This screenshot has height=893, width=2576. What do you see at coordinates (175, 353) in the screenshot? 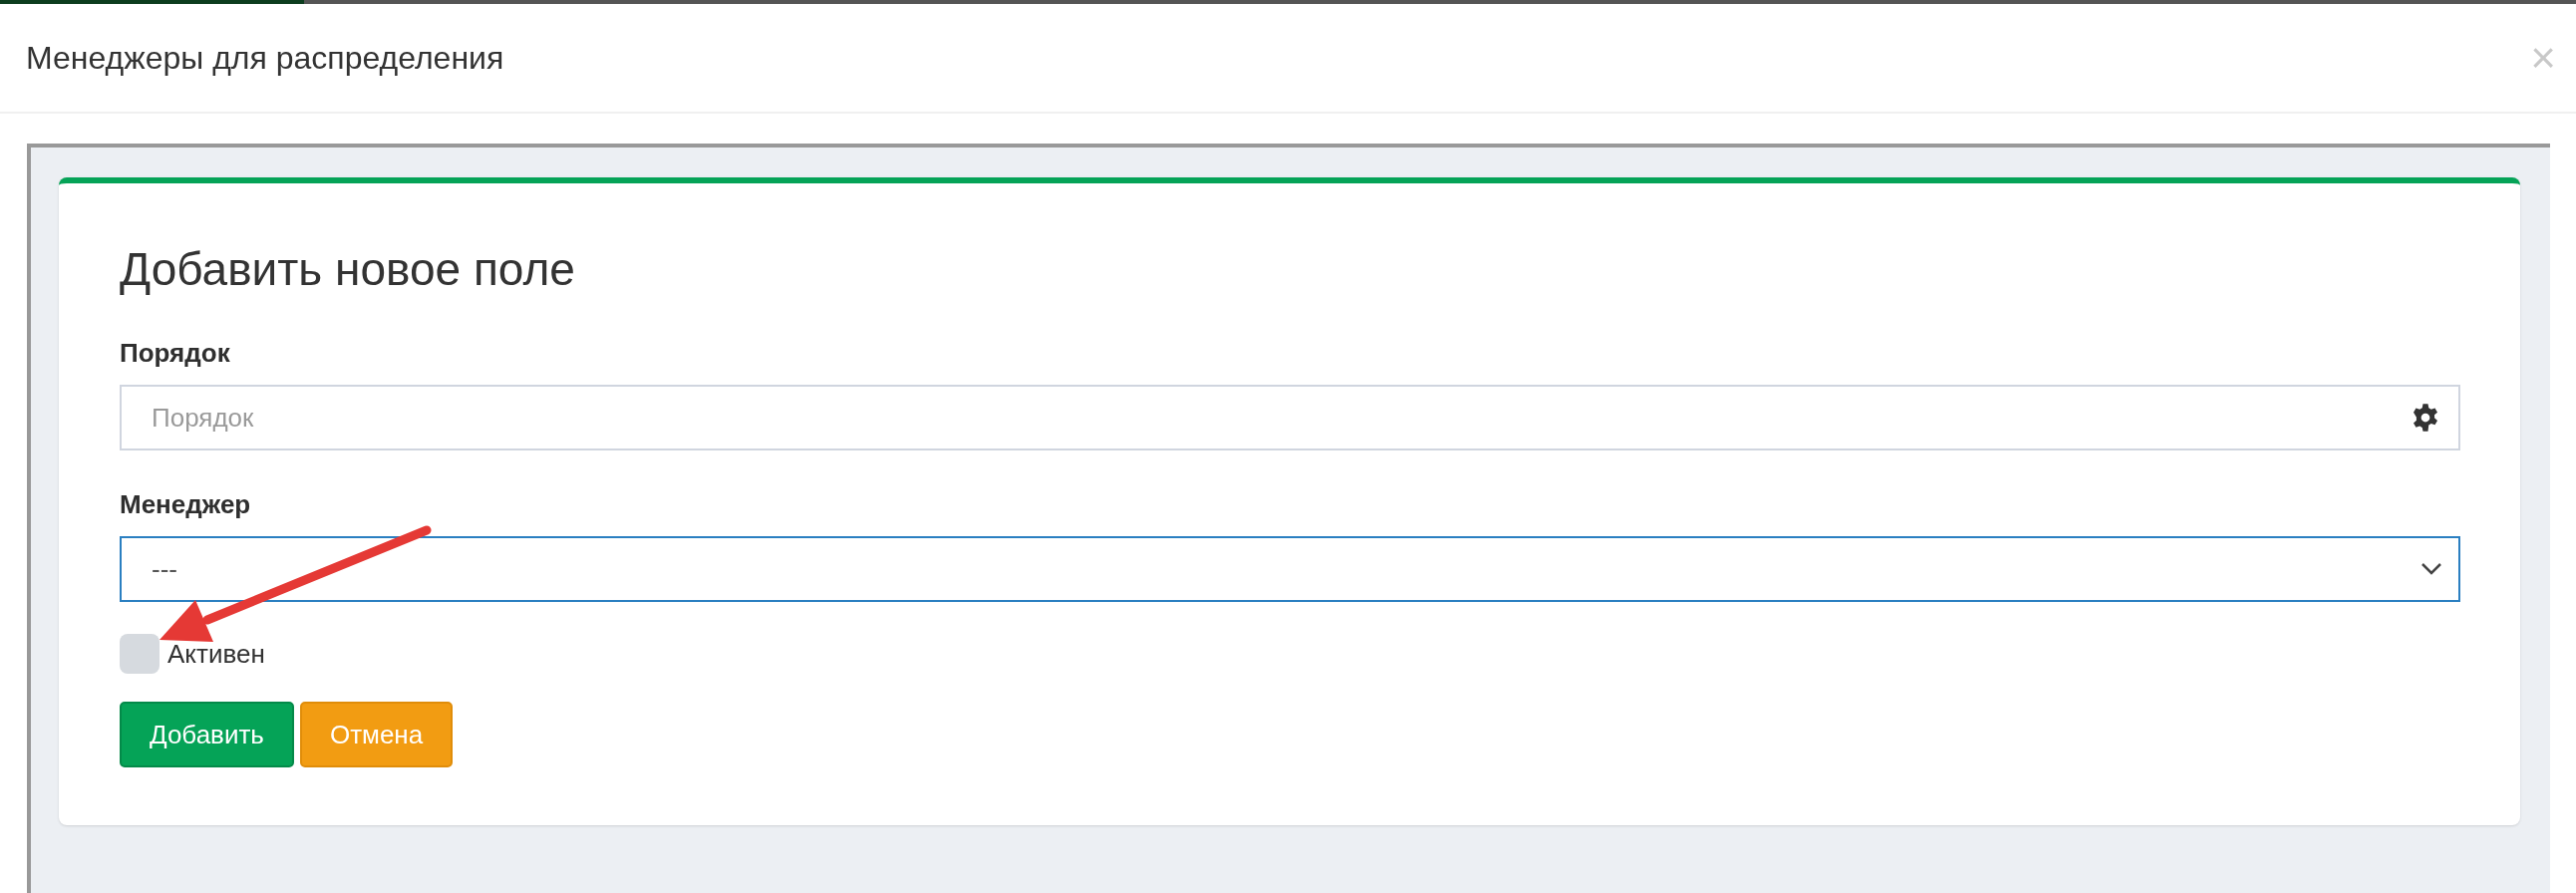
I see `field-label: Порядок` at bounding box center [175, 353].